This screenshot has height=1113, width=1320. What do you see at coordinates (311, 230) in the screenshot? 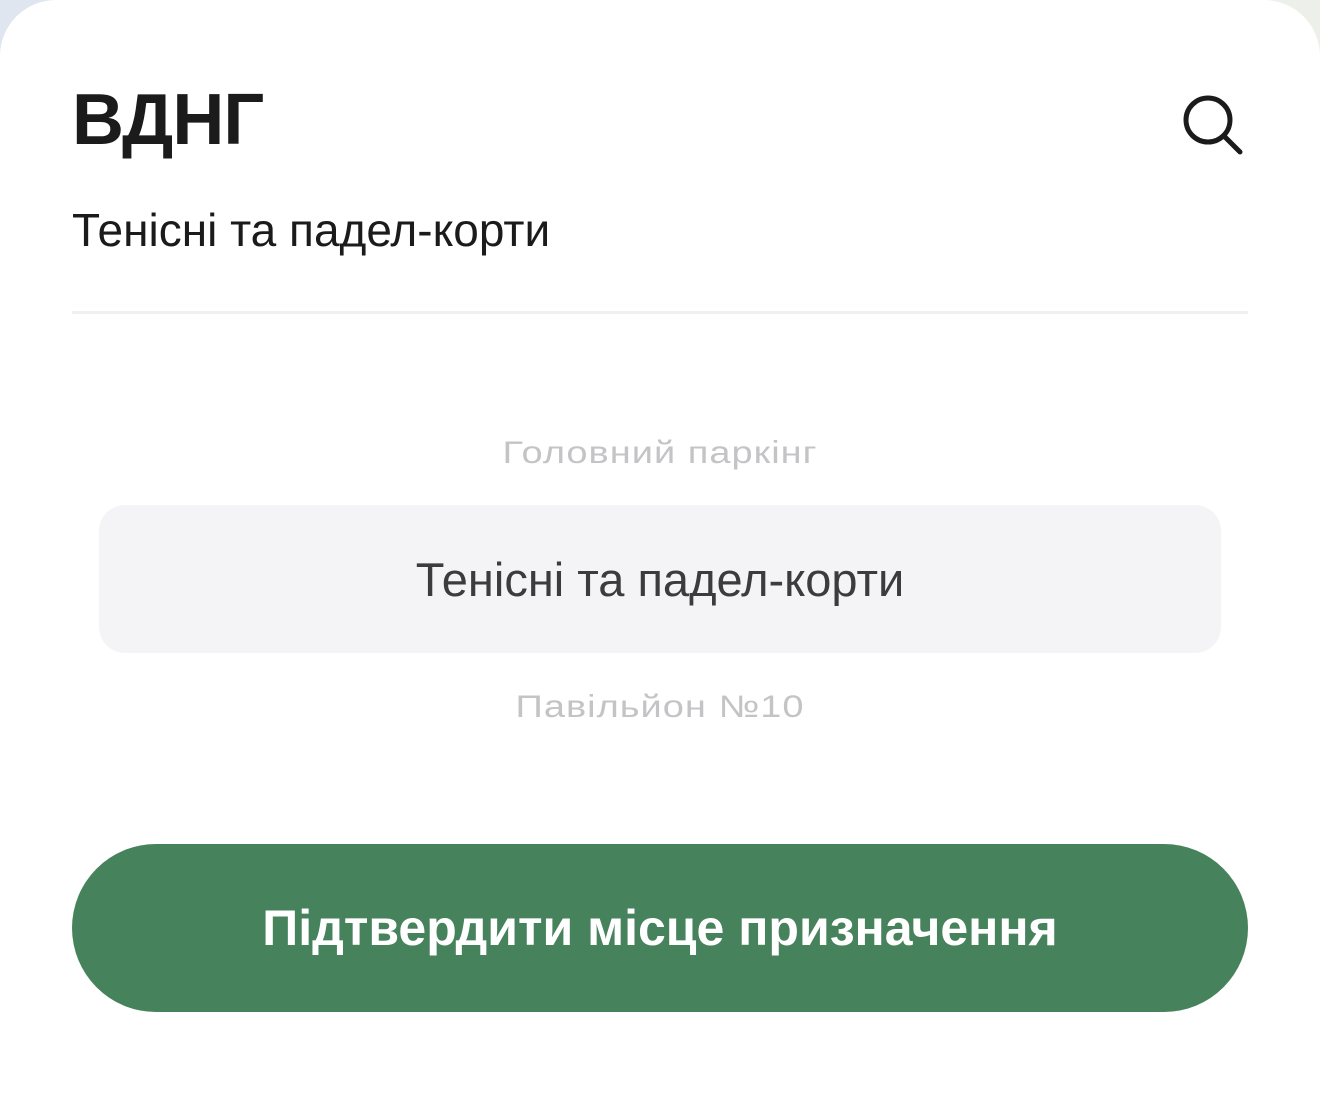
I see `selected-destination-label: Тенісні та падел-корти` at bounding box center [311, 230].